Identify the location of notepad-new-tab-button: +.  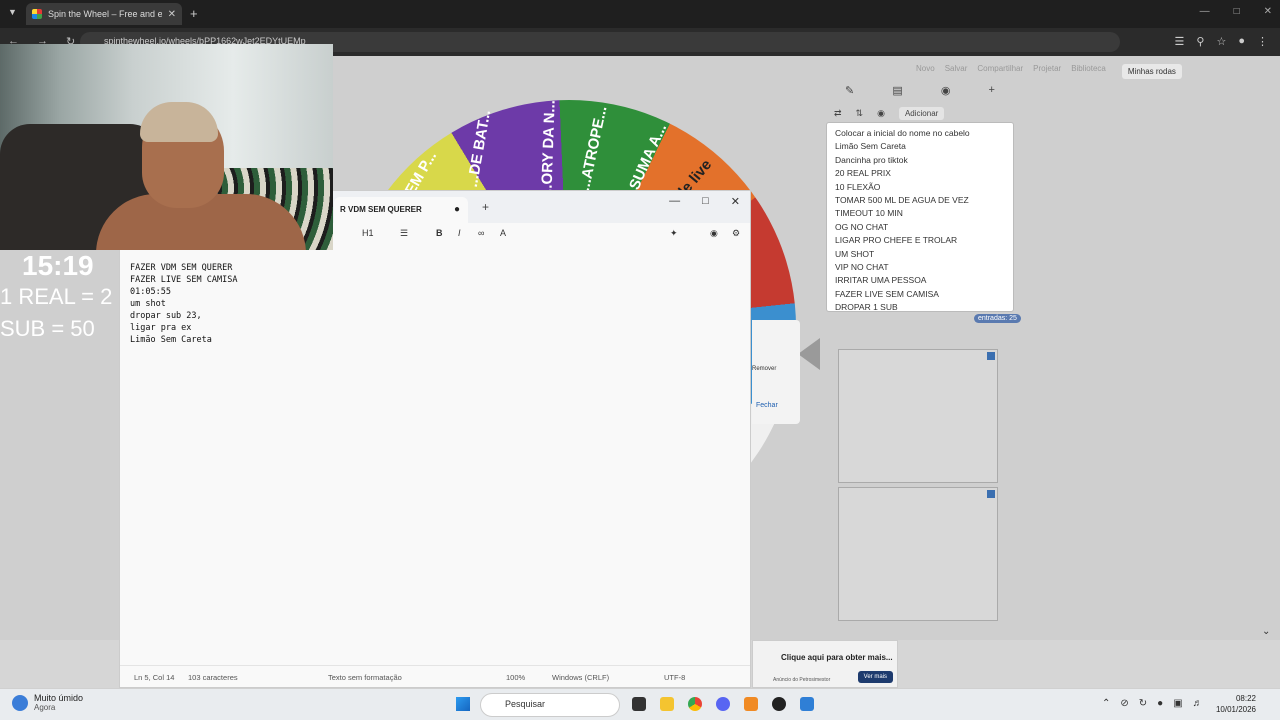
(485, 207).